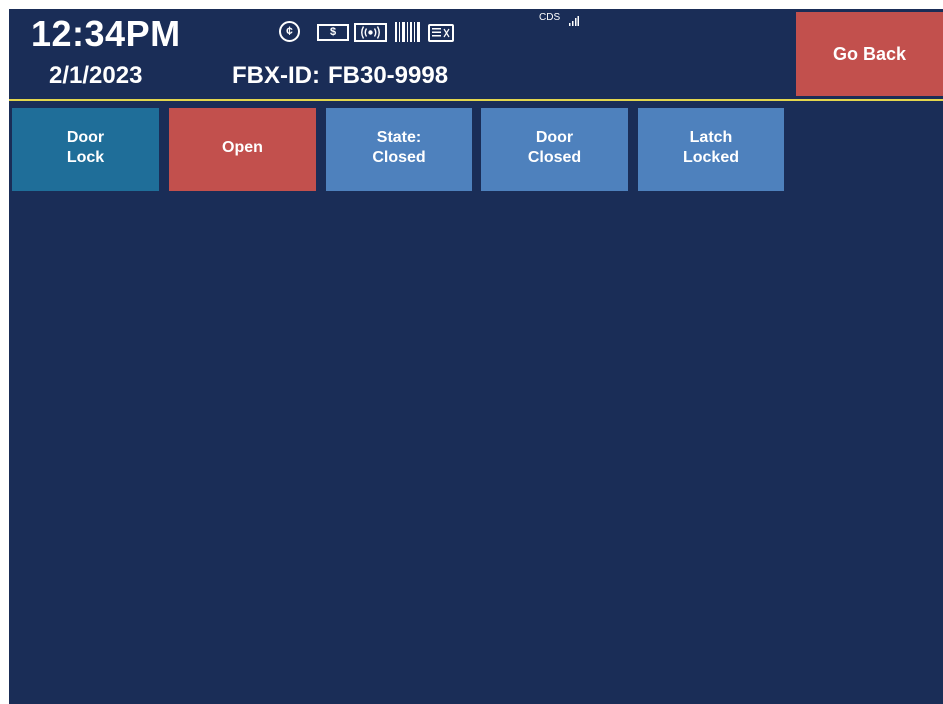  Describe the element at coordinates (711, 149) in the screenshot. I see `latch-status-indicator: Latch Locked` at that location.